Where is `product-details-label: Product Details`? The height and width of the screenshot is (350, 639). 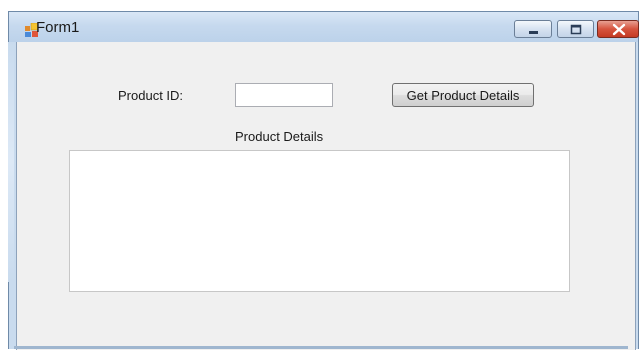
product-details-label: Product Details is located at coordinates (279, 136).